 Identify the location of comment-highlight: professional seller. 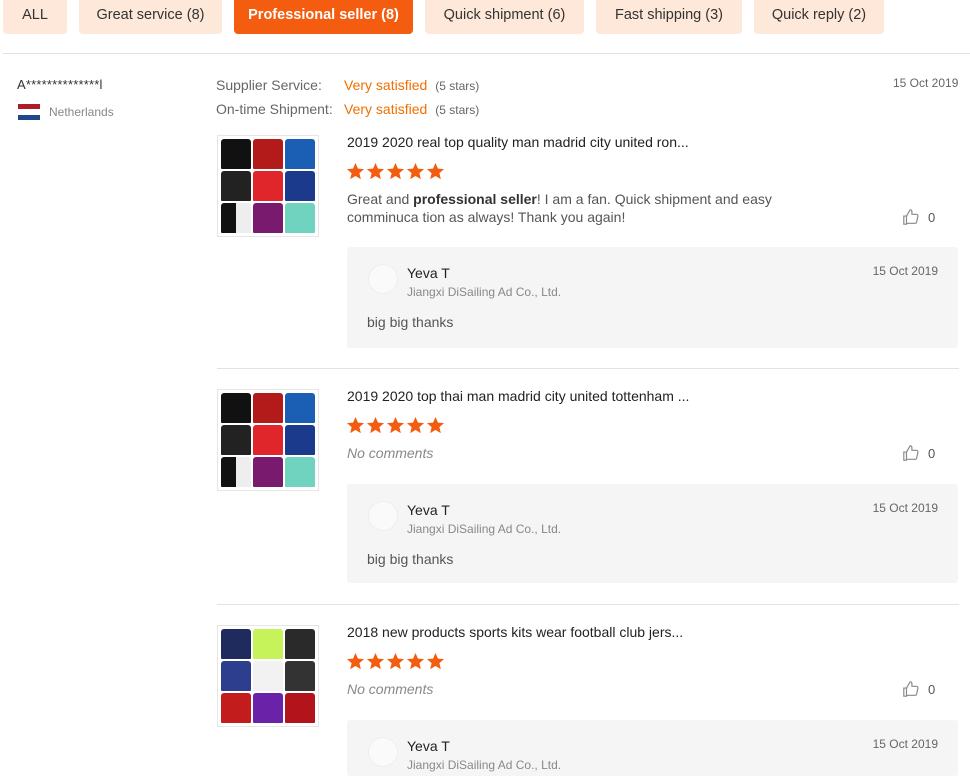
(475, 199).